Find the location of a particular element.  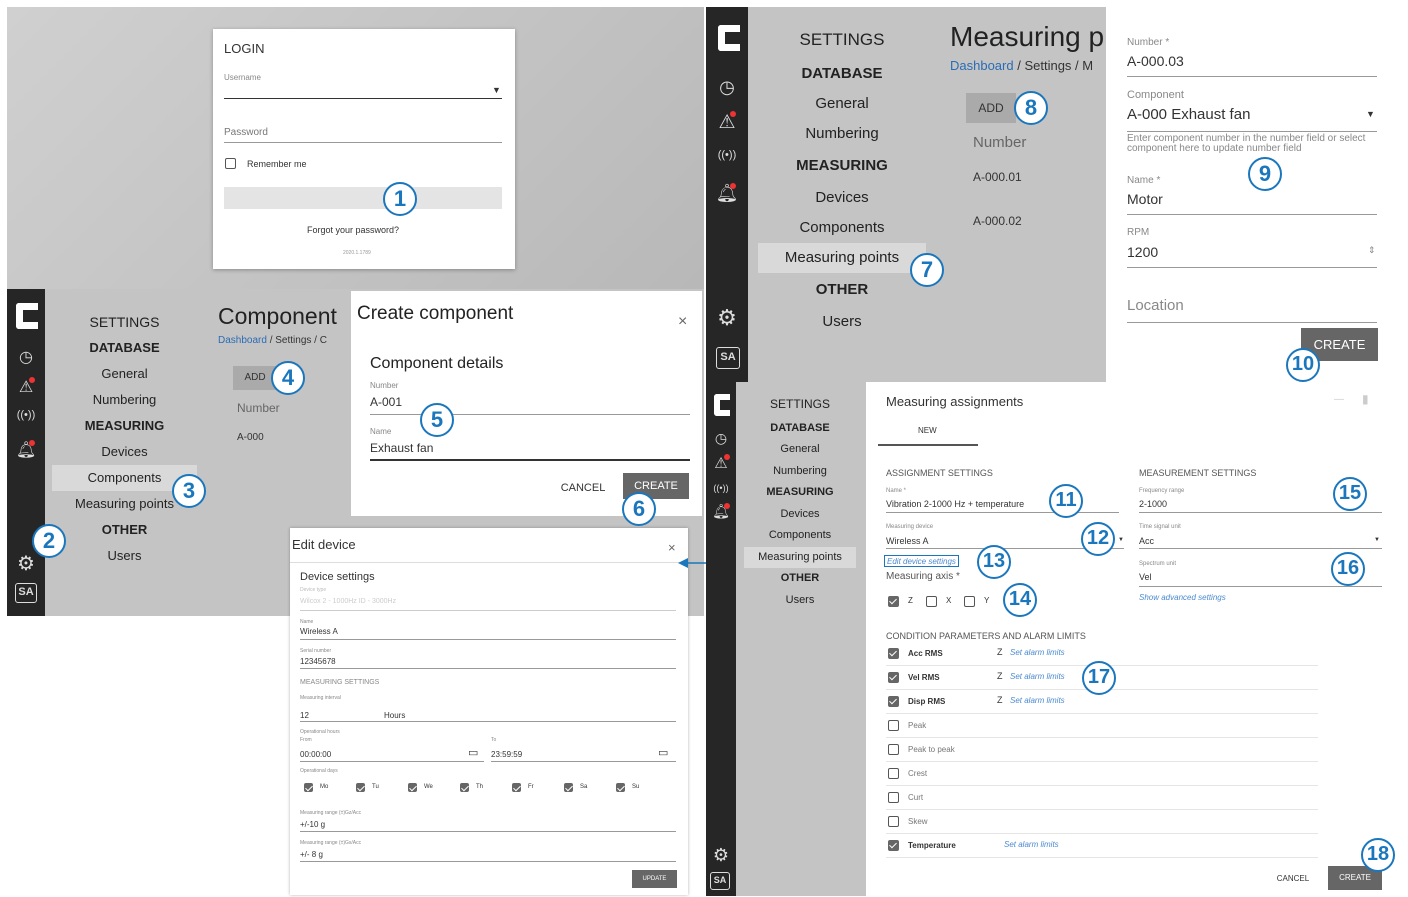

delete-icon: ▮ is located at coordinates (1365, 399).